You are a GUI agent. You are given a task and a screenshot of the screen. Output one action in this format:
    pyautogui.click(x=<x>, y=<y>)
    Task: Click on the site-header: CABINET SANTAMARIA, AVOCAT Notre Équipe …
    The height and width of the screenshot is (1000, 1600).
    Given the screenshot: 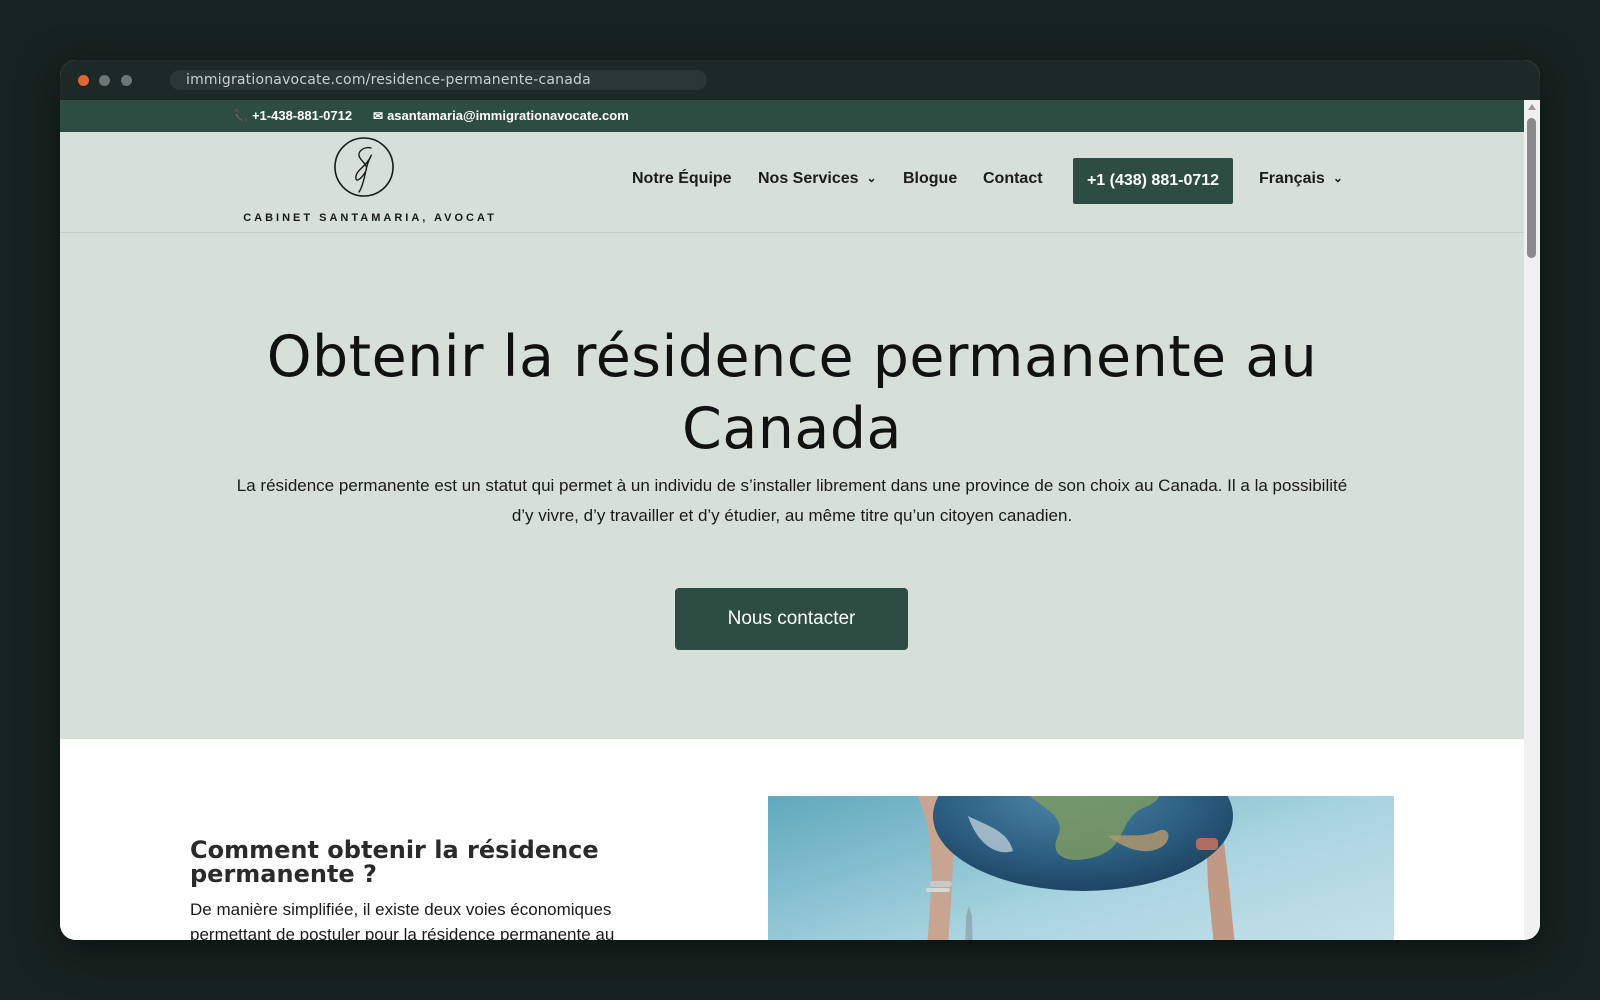 What is the action you would take?
    pyautogui.click(x=792, y=182)
    